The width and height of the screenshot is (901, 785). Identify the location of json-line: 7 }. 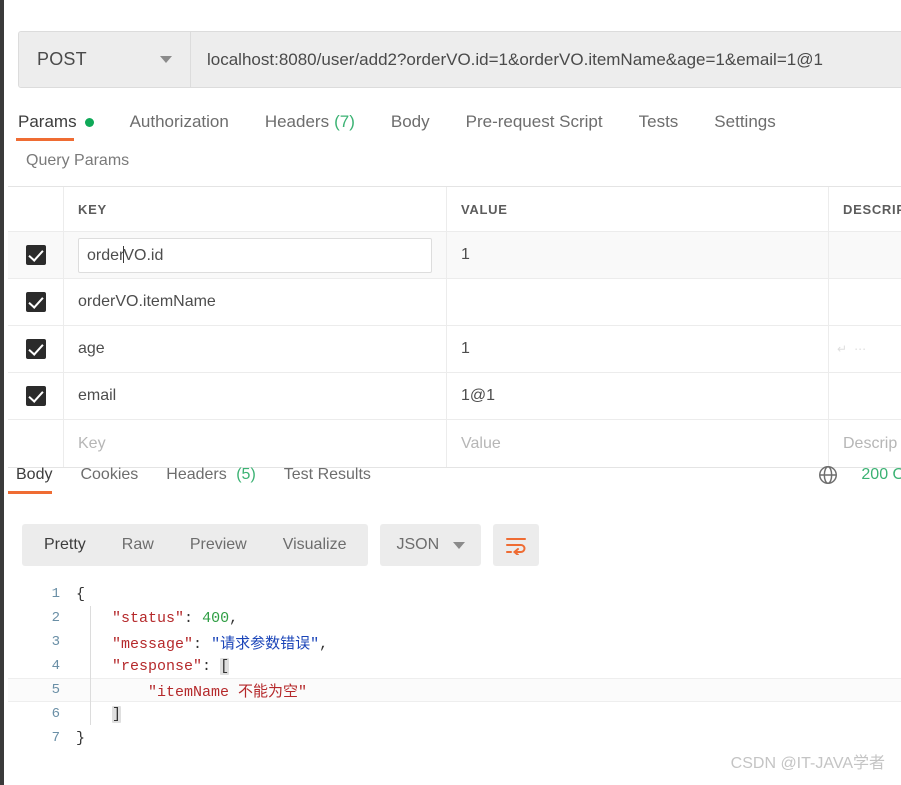
(454, 738).